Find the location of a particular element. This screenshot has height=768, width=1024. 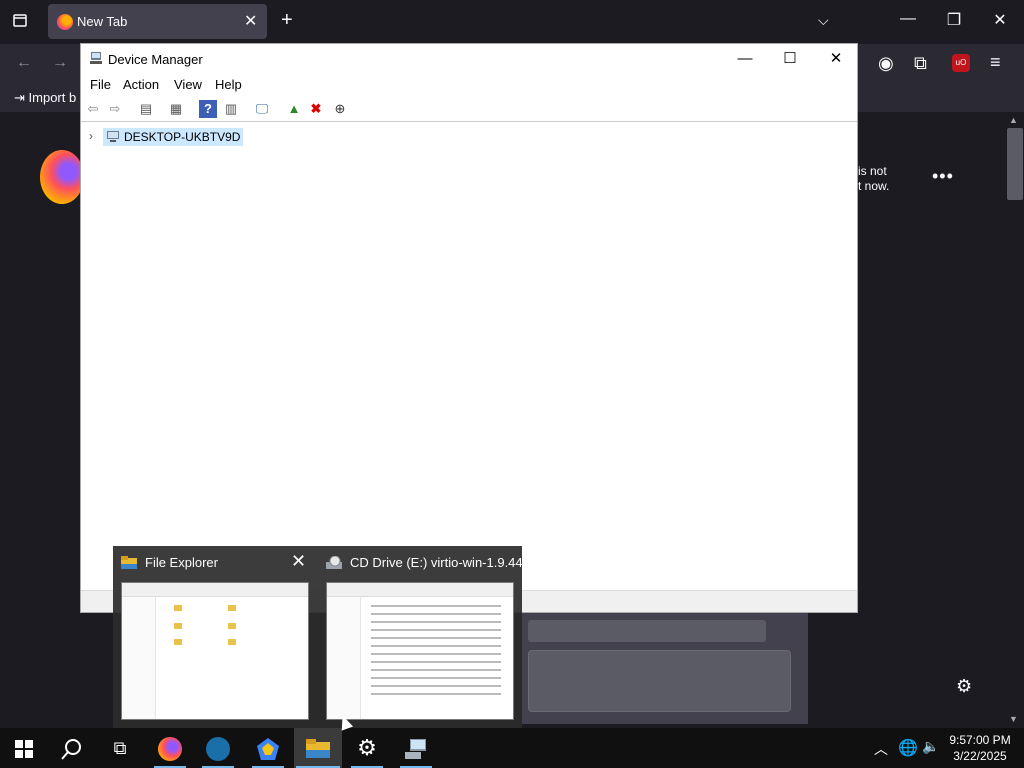

show-hidden-icons-chevron-icon: ︿ is located at coordinates (881, 749).